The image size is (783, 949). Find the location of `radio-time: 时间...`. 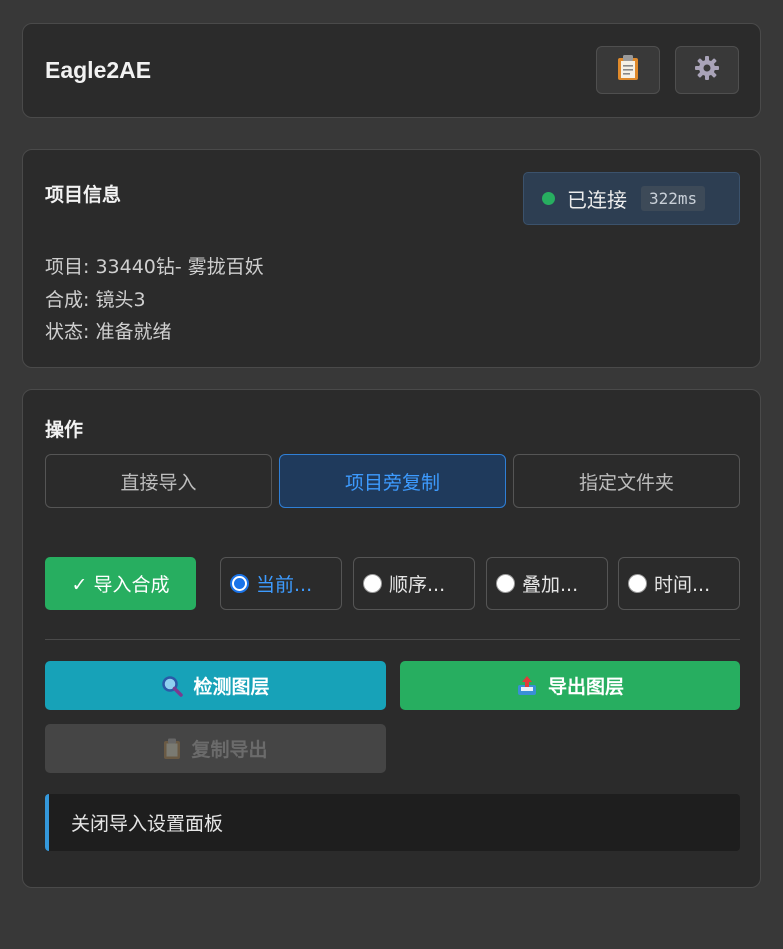

radio-time: 时间... is located at coordinates (679, 583).